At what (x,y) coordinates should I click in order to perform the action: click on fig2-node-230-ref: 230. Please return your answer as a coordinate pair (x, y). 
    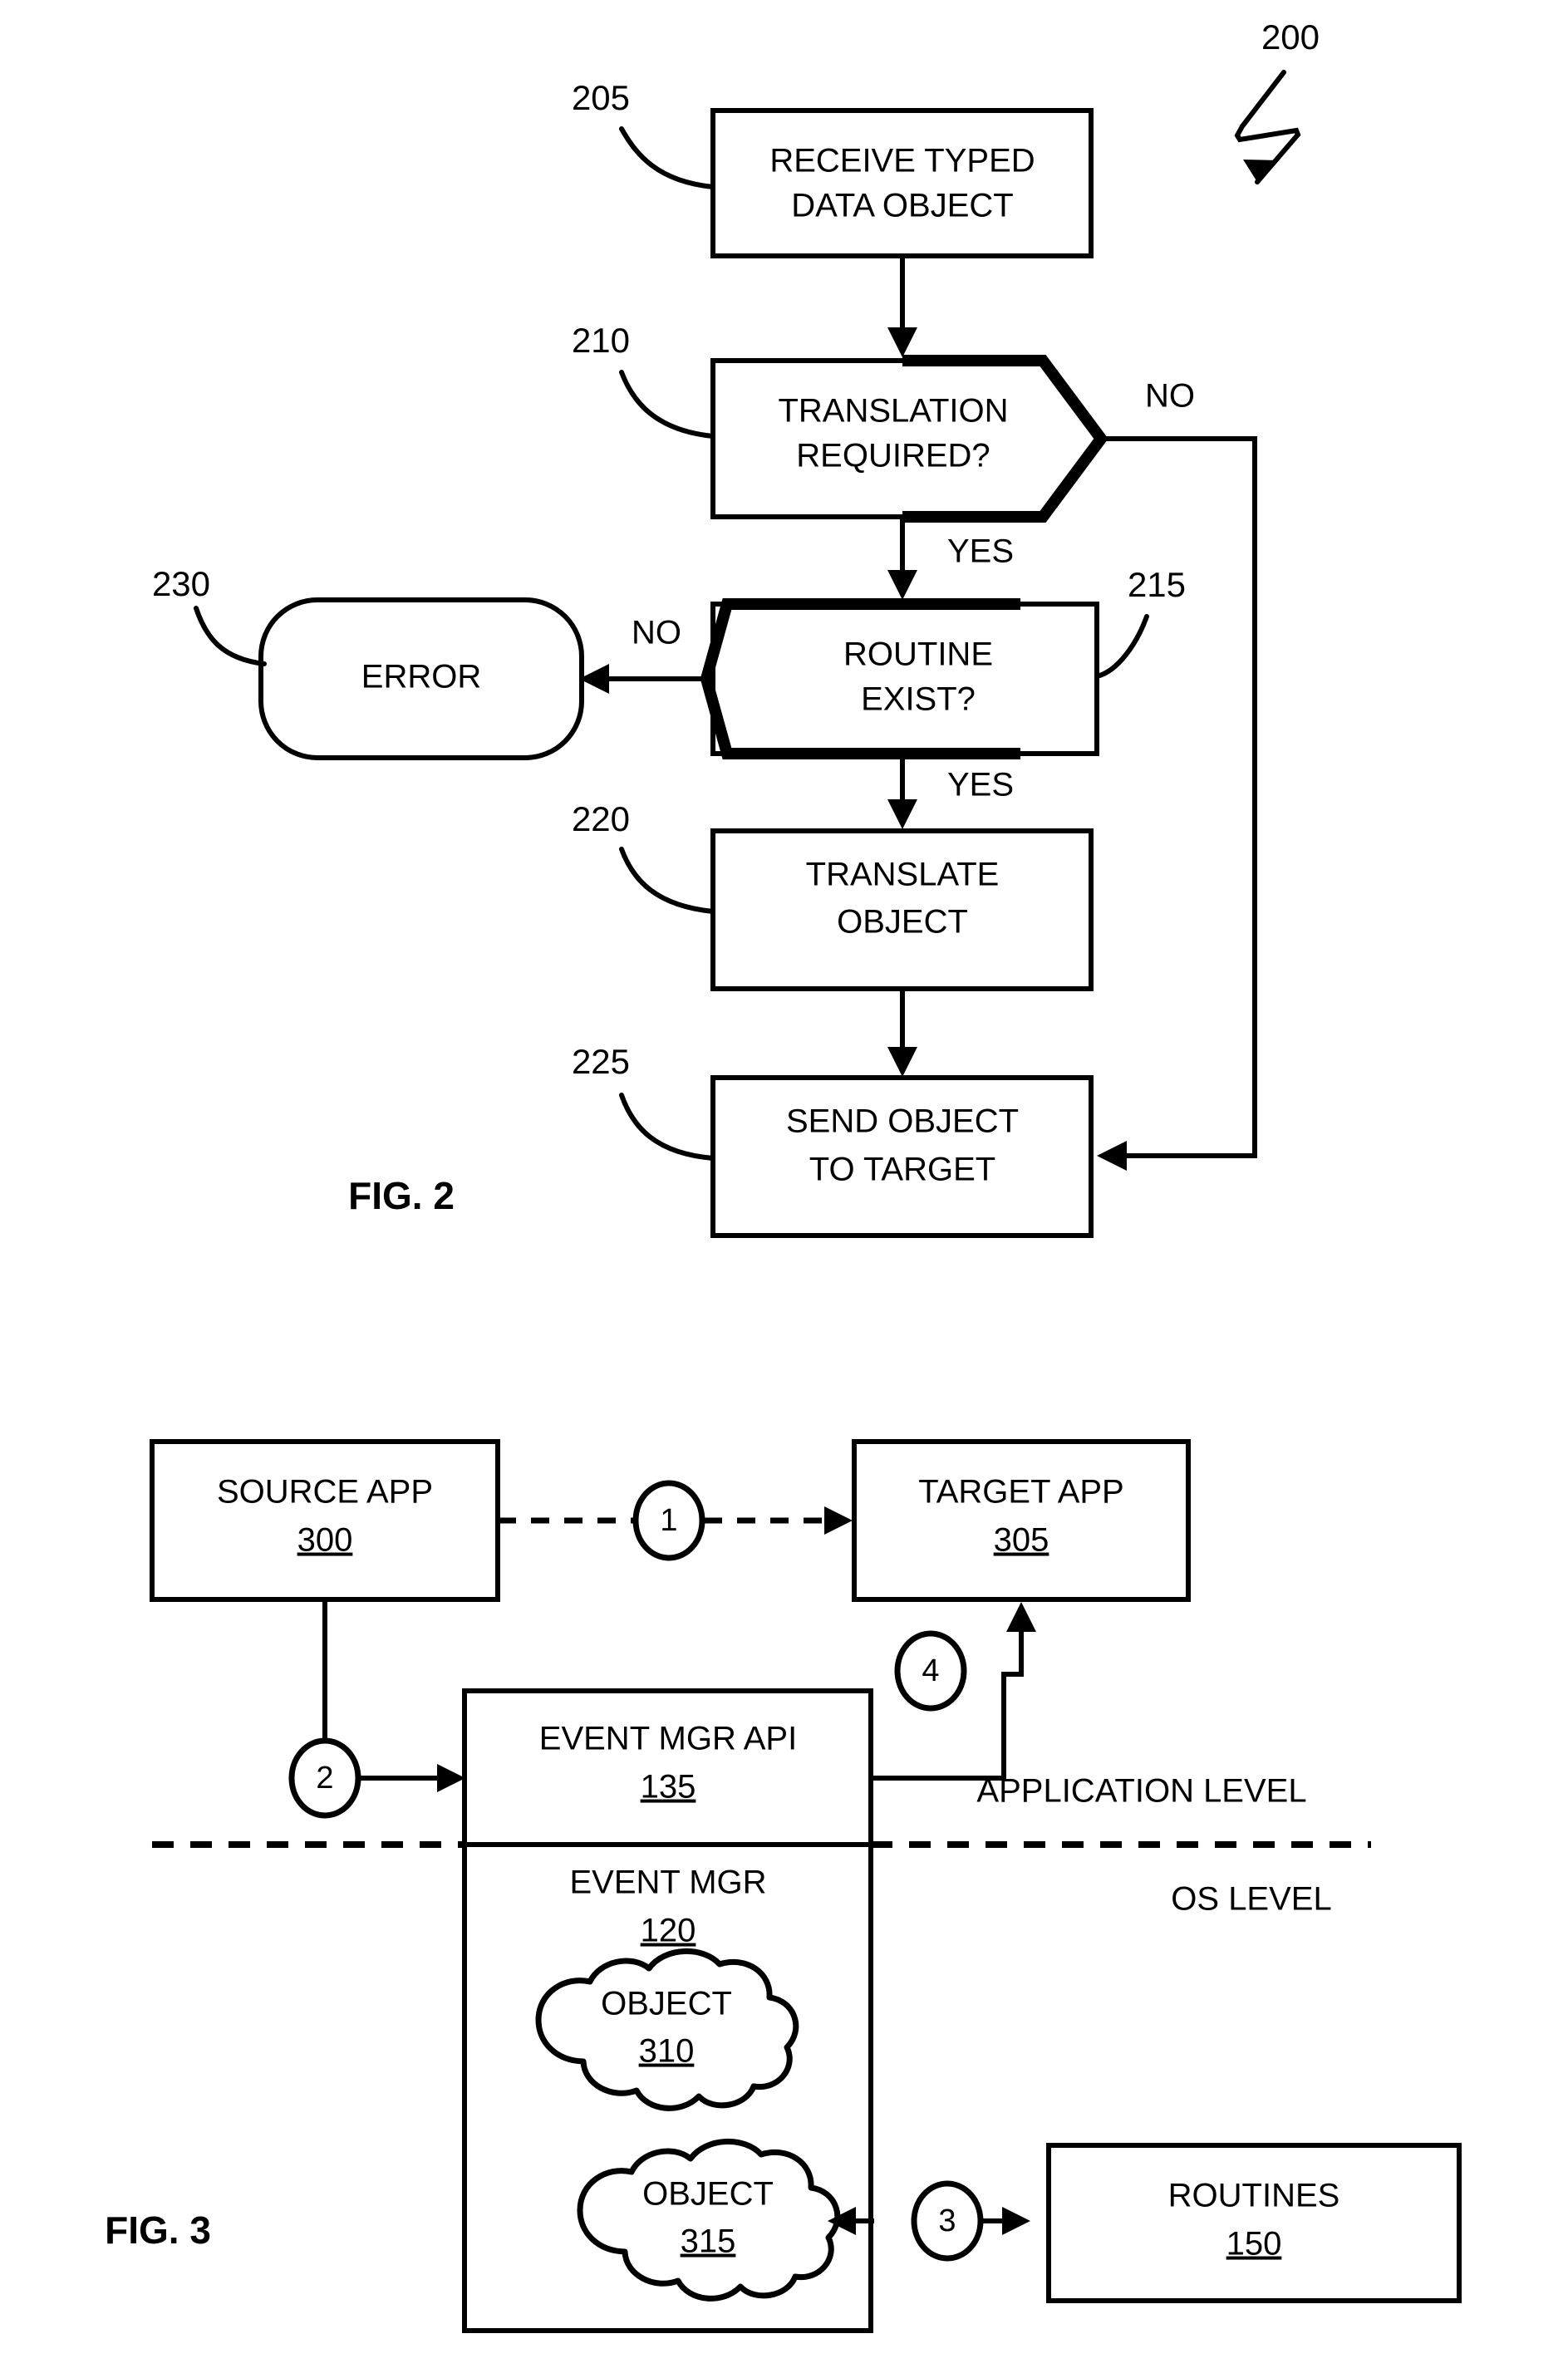
    Looking at the image, I should click on (181, 584).